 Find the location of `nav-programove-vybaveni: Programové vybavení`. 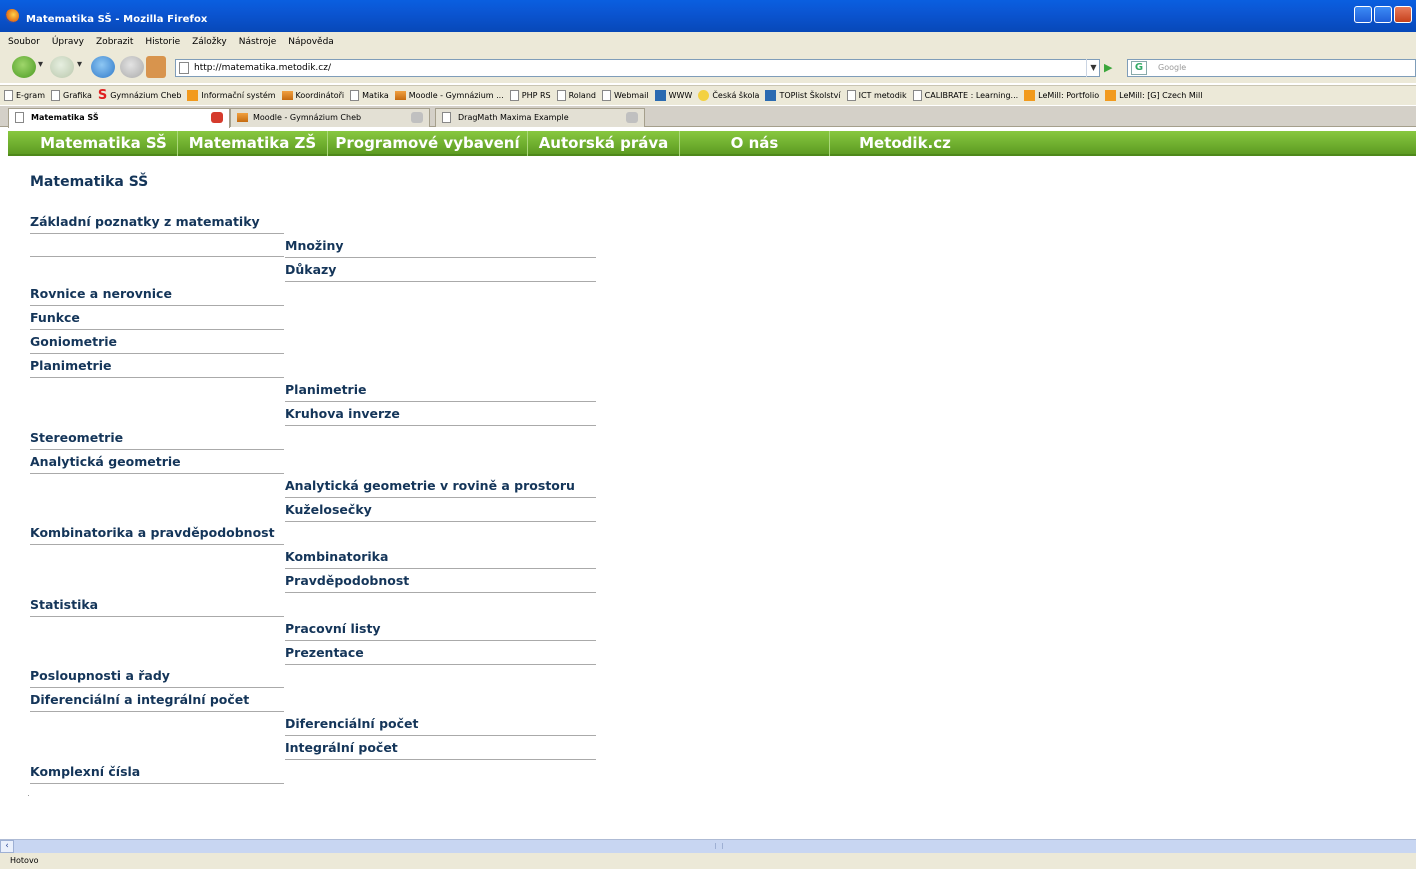

nav-programove-vybaveni: Programové vybavení is located at coordinates (428, 143).